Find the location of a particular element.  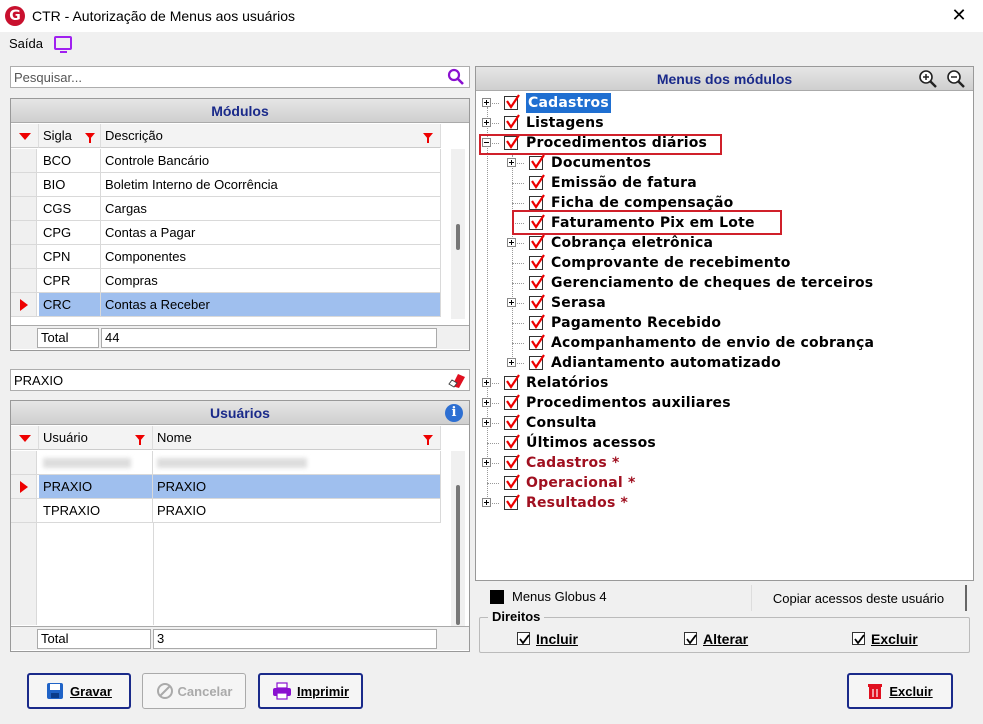

table-row: CPN Componentes is located at coordinates (226, 257).